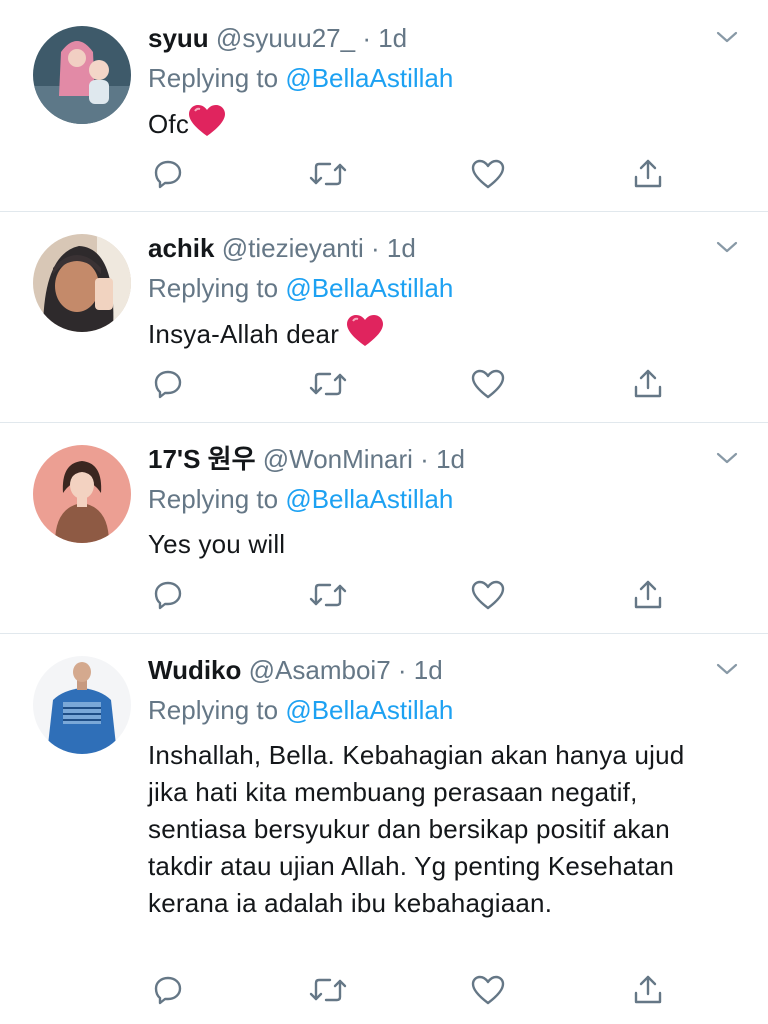  What do you see at coordinates (443, 336) in the screenshot?
I see `tweet-text: Insya-Allah dear` at bounding box center [443, 336].